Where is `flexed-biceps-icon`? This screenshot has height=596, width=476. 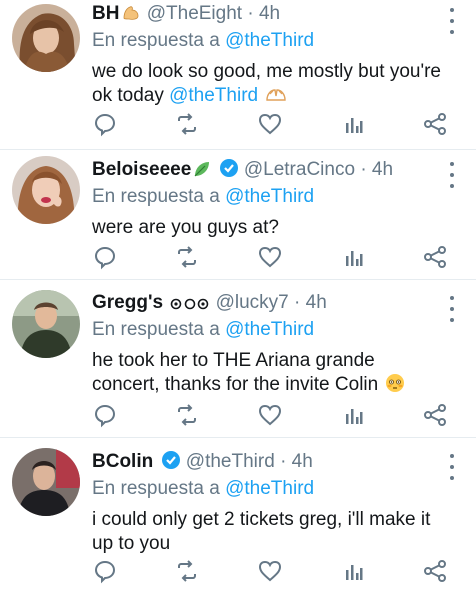
flexed-biceps-icon is located at coordinates (131, 15).